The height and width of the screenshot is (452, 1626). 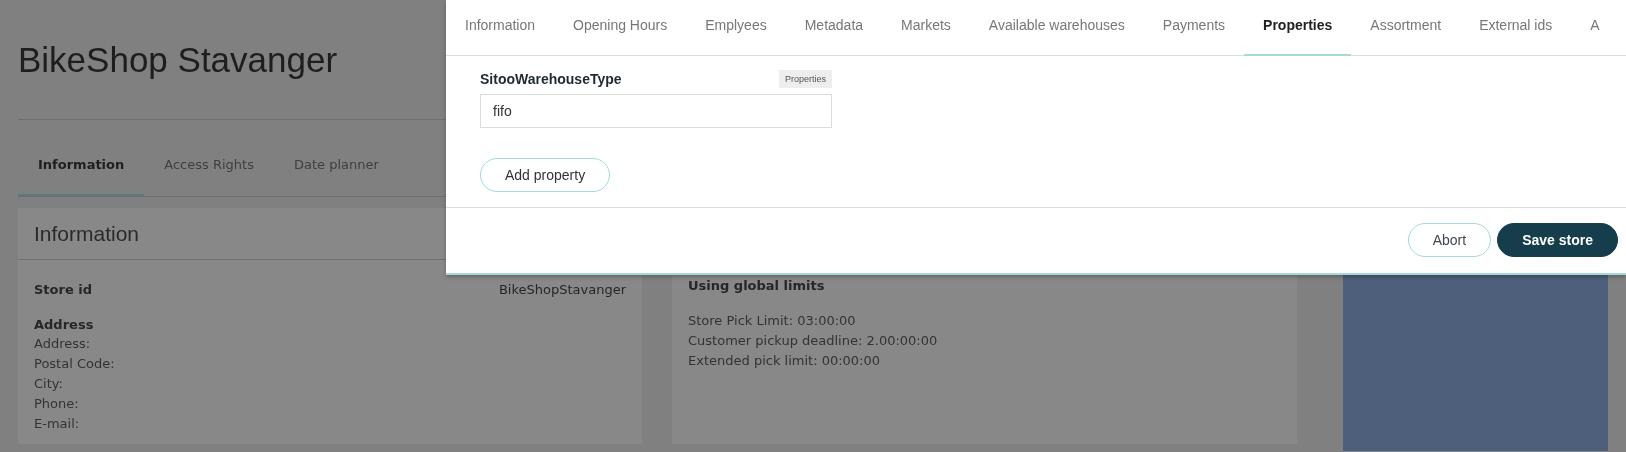 I want to click on abort-button: Abort, so click(x=1449, y=240).